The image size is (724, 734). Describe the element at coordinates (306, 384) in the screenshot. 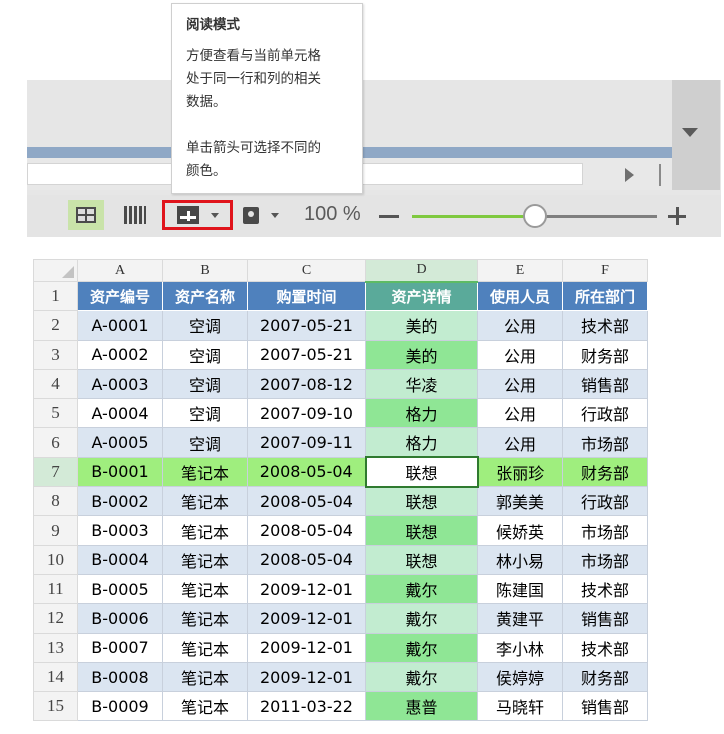

I see `table-cell: 2007-08-12` at that location.